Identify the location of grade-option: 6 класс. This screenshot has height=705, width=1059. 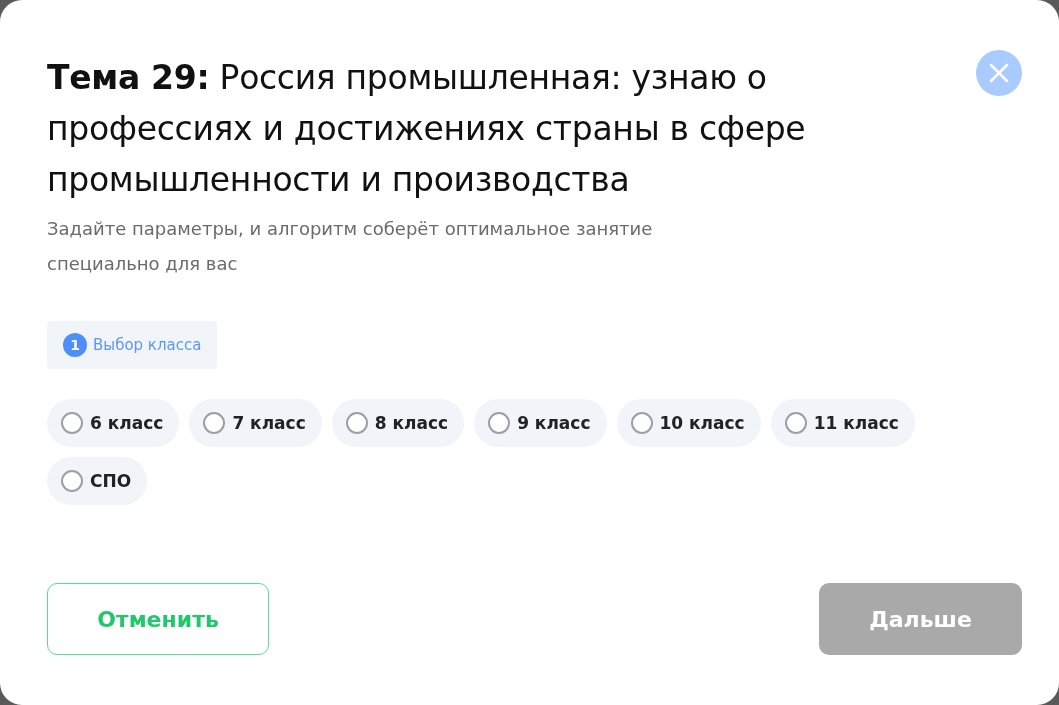
(113, 423).